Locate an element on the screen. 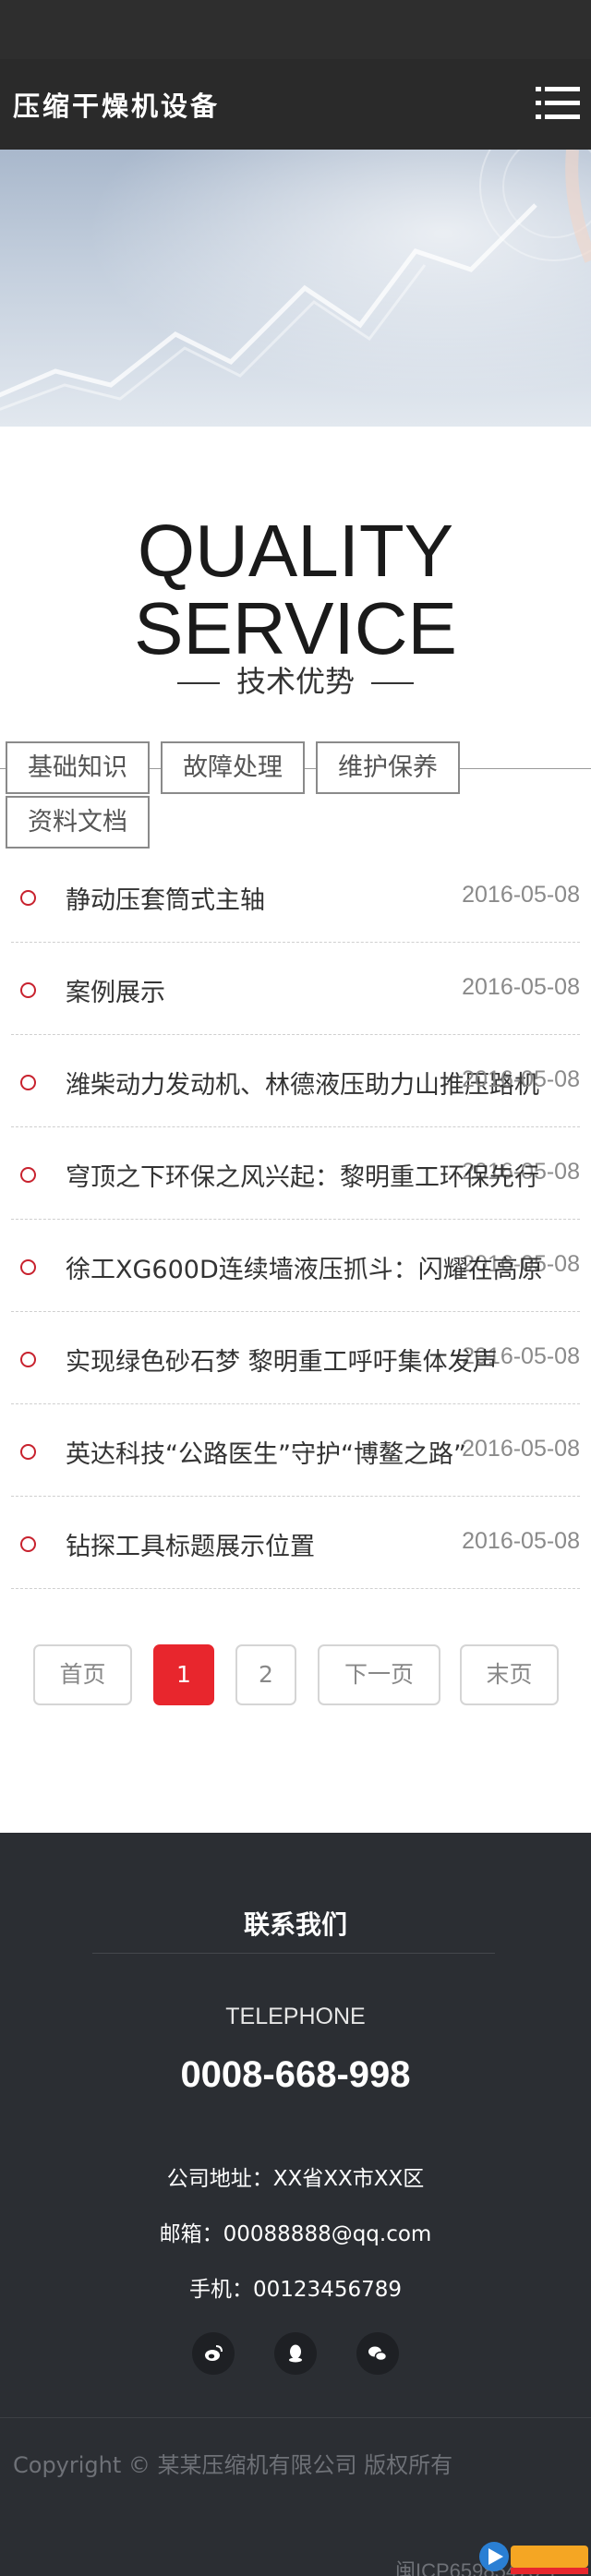 This screenshot has width=591, height=2576. list-item: 2016-05-08 穹顶之下环保之风兴起：黎明重工环保先行 is located at coordinates (295, 1173).